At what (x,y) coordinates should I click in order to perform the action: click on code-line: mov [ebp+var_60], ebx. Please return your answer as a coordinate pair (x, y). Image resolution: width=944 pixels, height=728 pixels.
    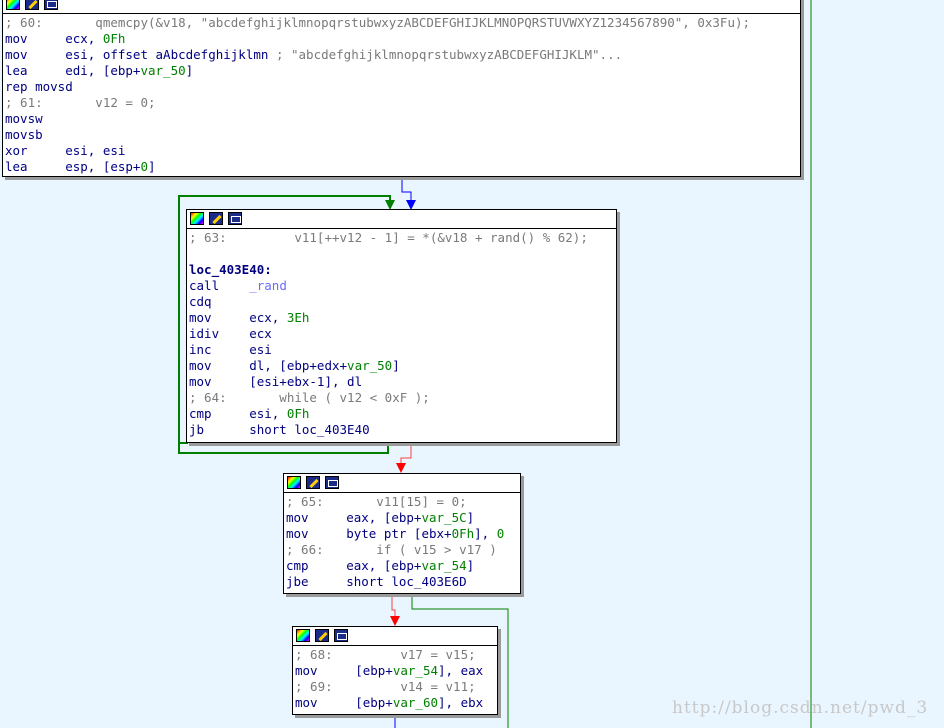
    Looking at the image, I should click on (396, 703).